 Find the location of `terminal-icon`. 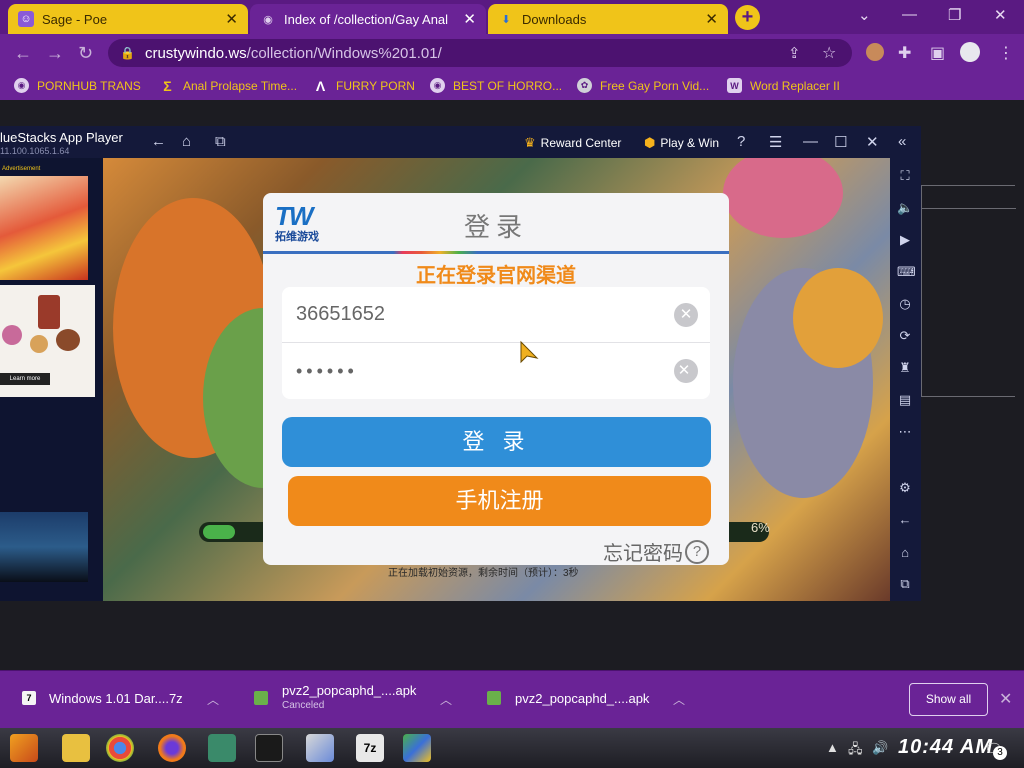

terminal-icon is located at coordinates (269, 748).